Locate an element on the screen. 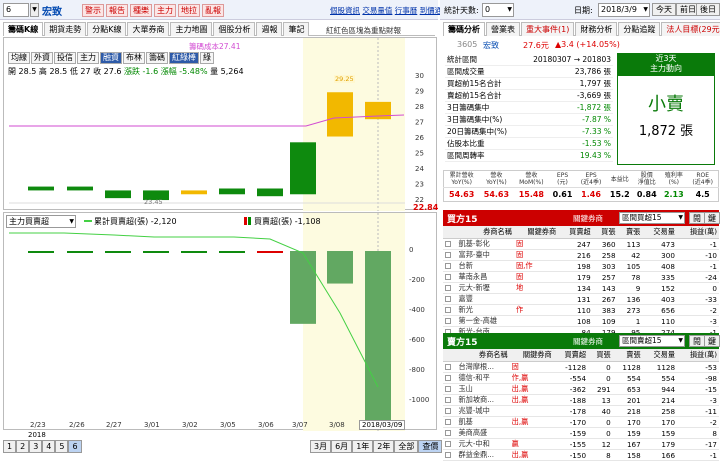 The image size is (720, 461). today-button: 今天 is located at coordinates (664, 9).